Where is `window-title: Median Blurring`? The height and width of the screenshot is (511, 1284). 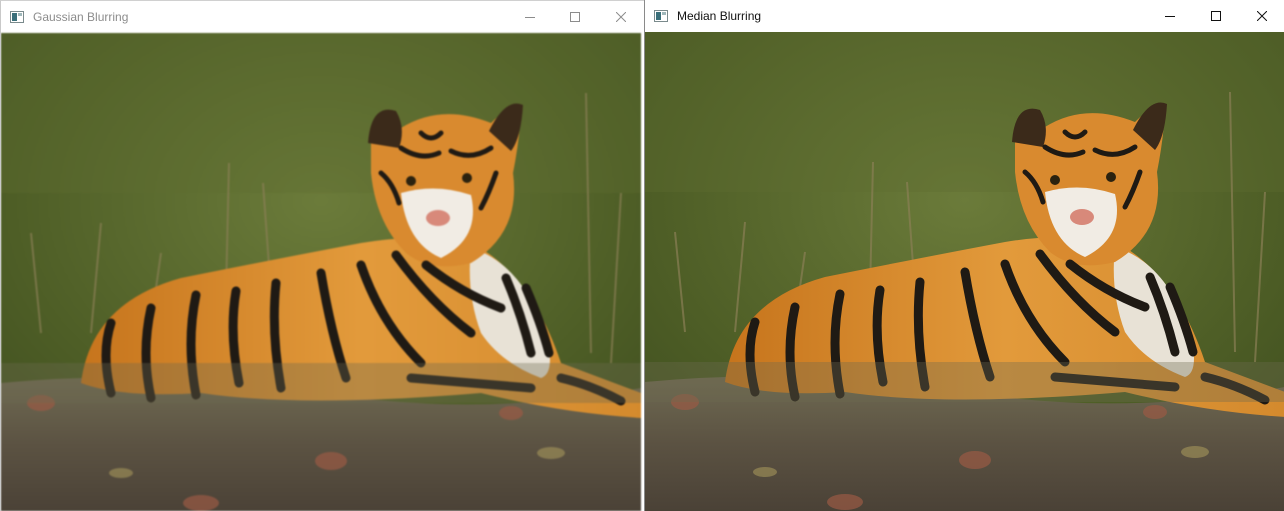
window-title: Median Blurring is located at coordinates (719, 16).